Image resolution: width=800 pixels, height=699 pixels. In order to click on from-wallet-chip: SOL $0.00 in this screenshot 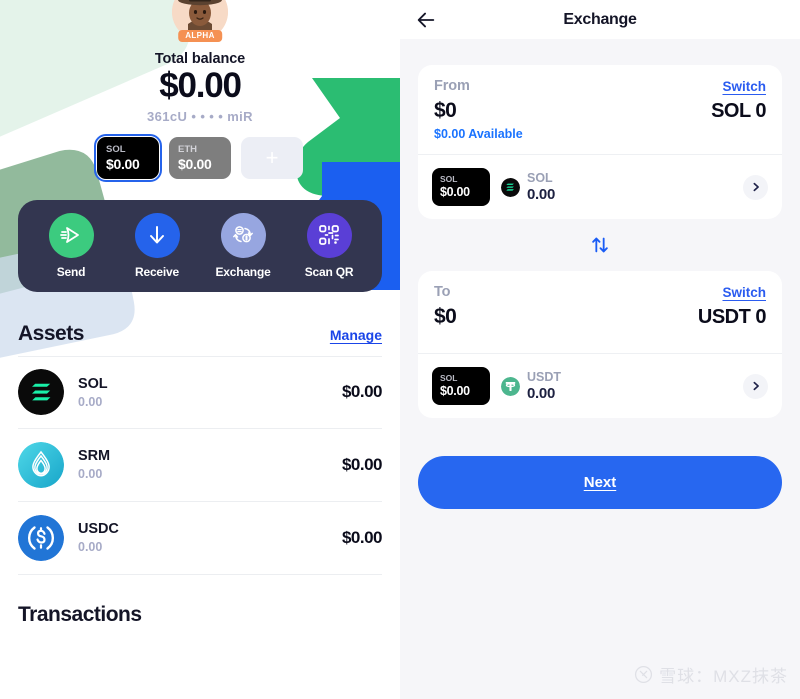, I will do `click(461, 187)`.